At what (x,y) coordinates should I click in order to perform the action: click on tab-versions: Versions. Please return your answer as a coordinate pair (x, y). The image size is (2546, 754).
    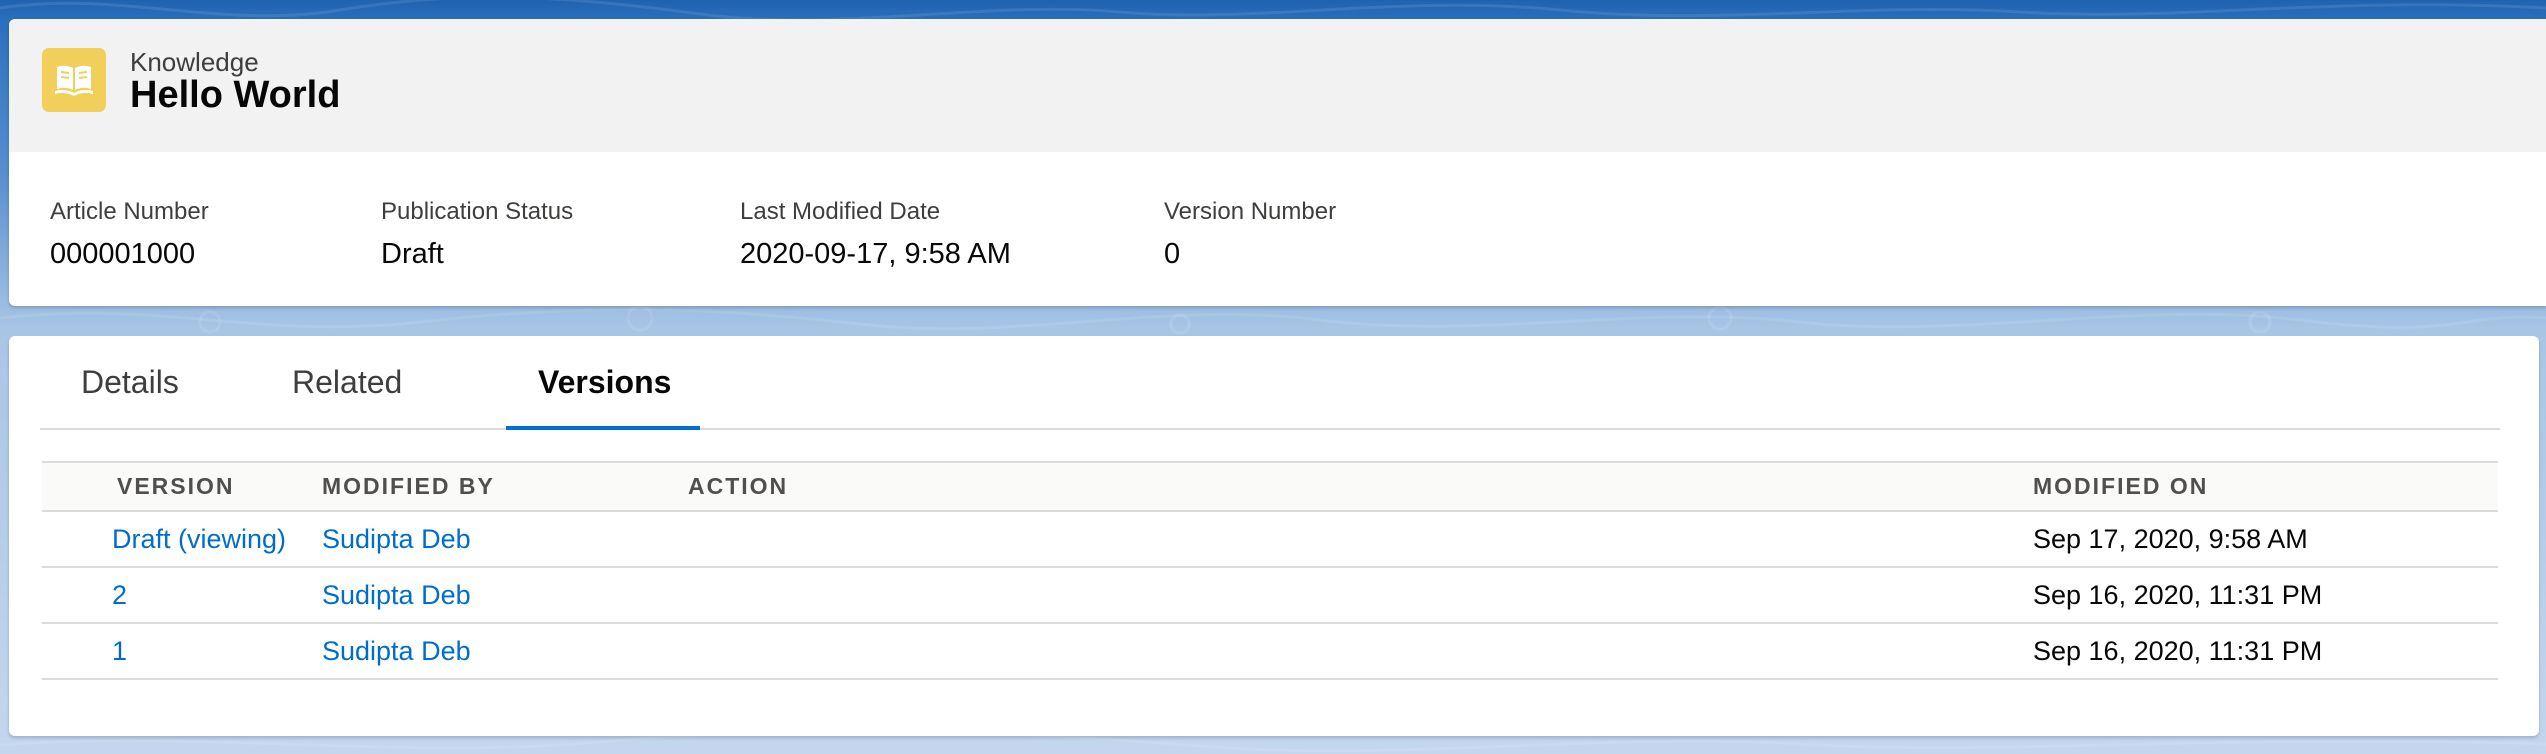
    Looking at the image, I should click on (604, 382).